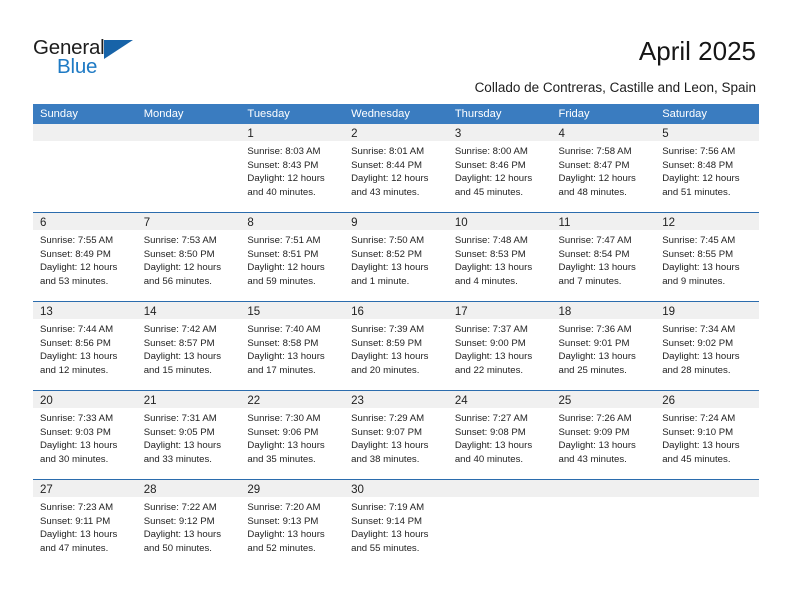  I want to click on sunset-text: Sunset: 9:01 PM, so click(594, 343).